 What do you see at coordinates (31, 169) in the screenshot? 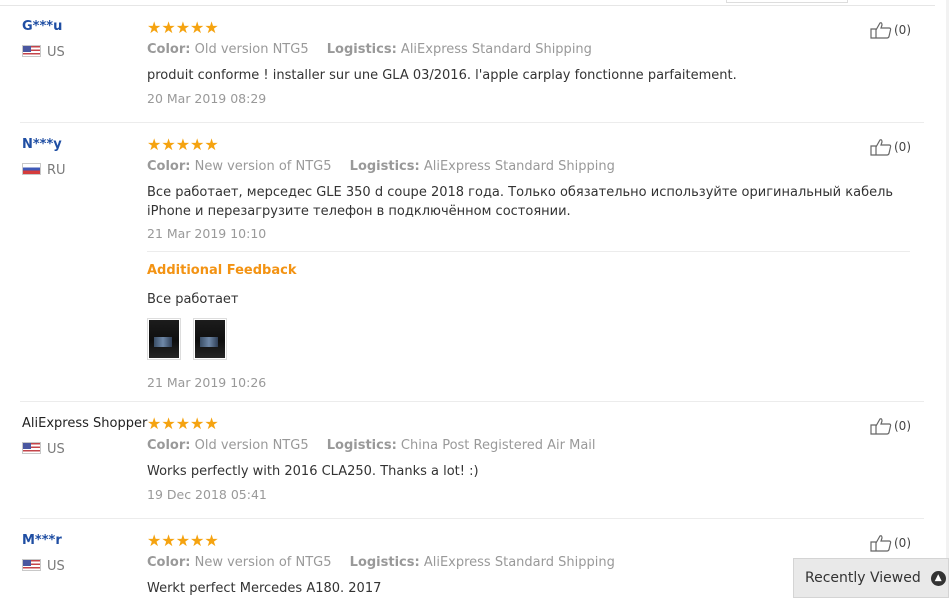
I see `ru-flag-icon` at bounding box center [31, 169].